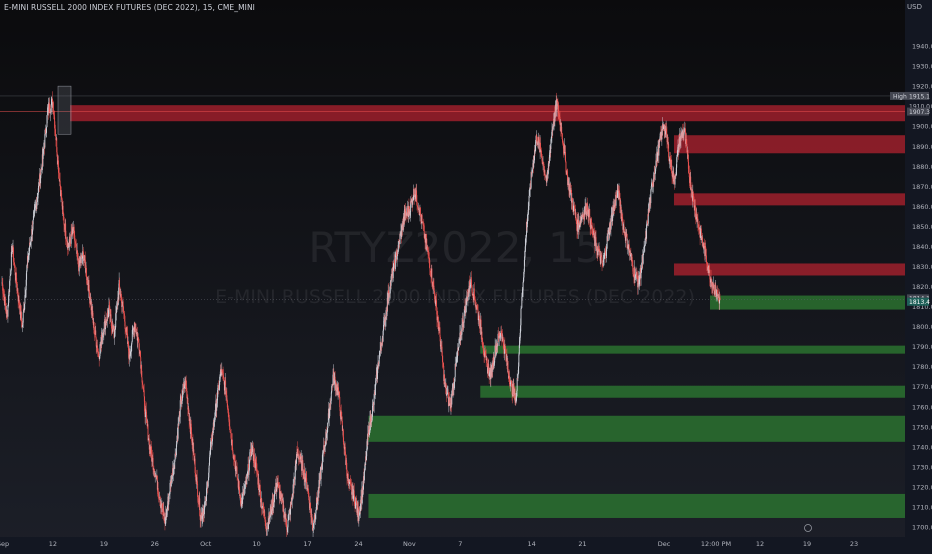  What do you see at coordinates (922, 227) in the screenshot?
I see `y-tick-label: 1850.0` at bounding box center [922, 227].